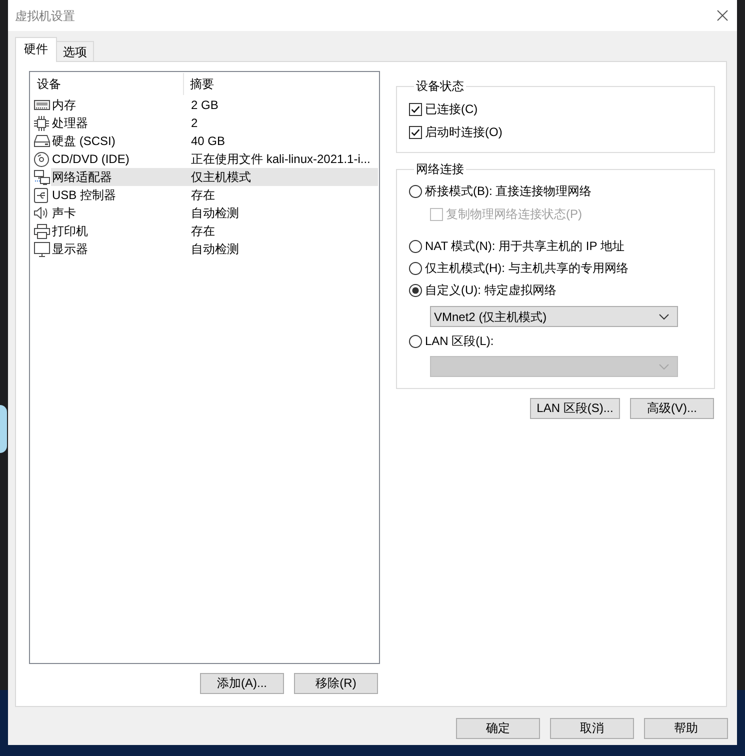 Image resolution: width=745 pixels, height=756 pixels. What do you see at coordinates (336, 683) in the screenshot?
I see `list-action-button: 移除(R)` at bounding box center [336, 683].